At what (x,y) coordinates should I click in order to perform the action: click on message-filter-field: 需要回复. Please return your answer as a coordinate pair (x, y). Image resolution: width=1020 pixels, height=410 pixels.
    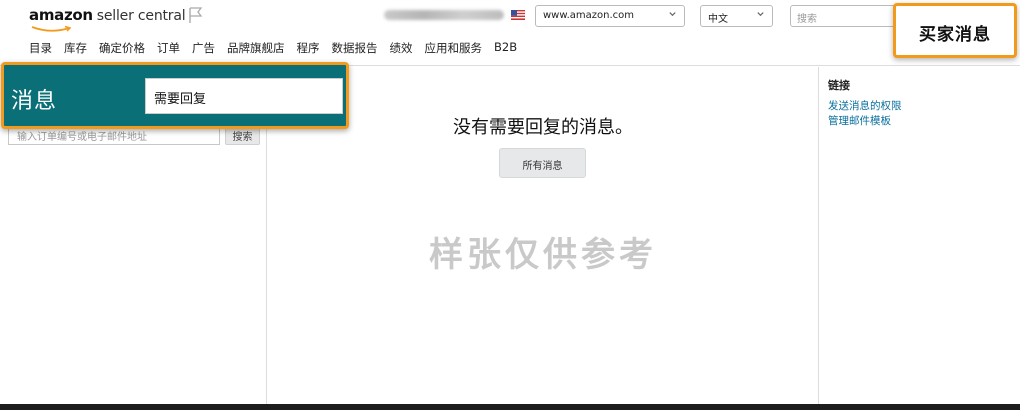
    Looking at the image, I should click on (244, 96).